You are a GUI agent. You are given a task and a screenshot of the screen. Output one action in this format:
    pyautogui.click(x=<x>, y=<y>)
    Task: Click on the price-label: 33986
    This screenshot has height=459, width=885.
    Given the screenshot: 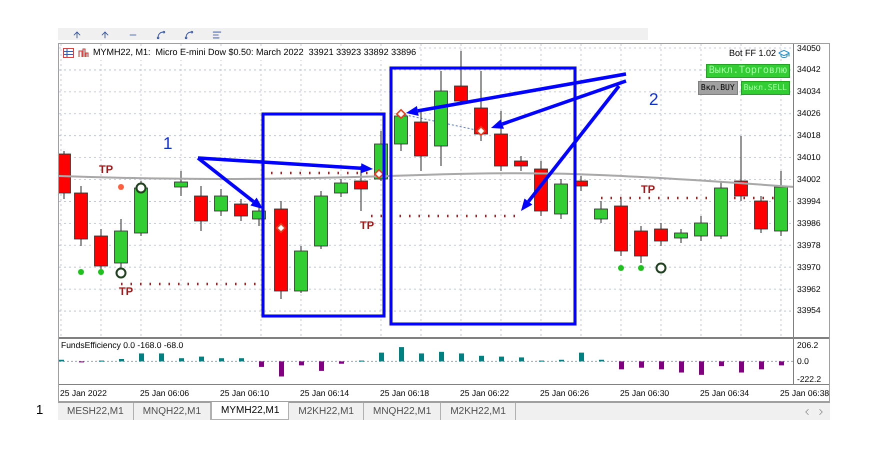 What is the action you would take?
    pyautogui.click(x=808, y=223)
    